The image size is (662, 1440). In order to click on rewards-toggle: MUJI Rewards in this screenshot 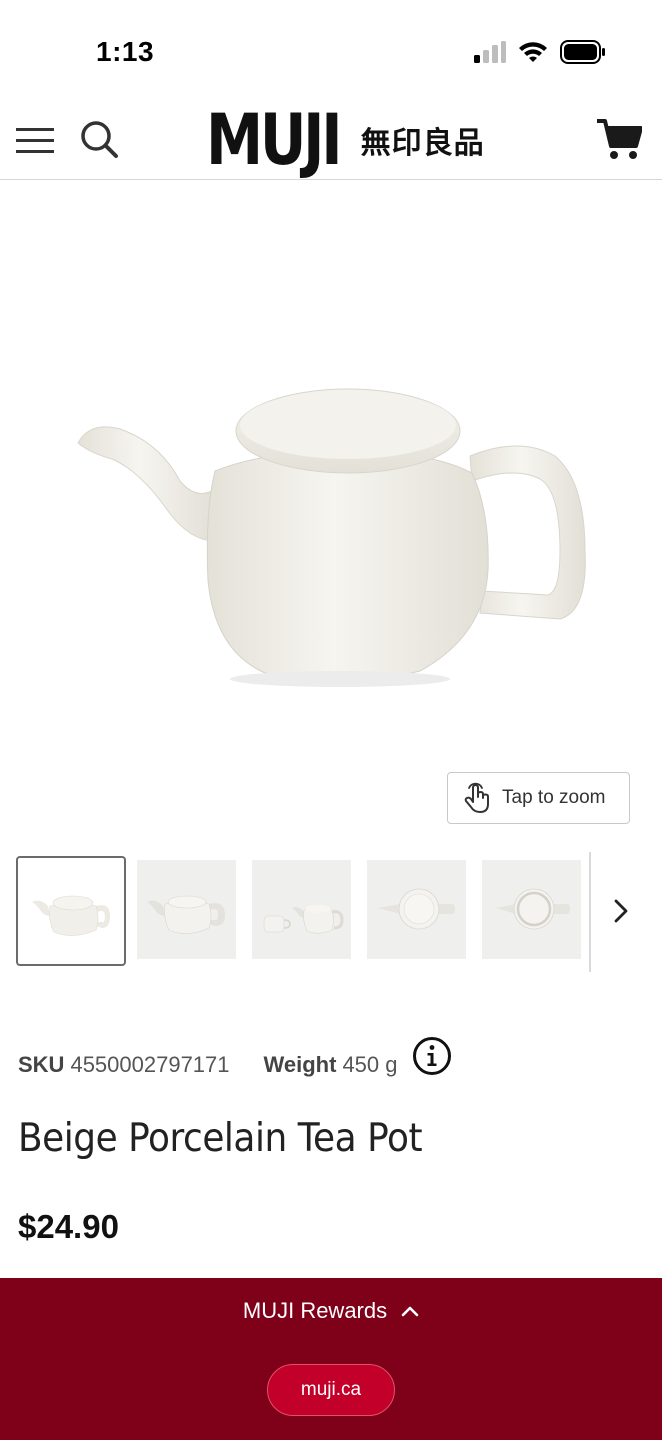, I will do `click(331, 1311)`.